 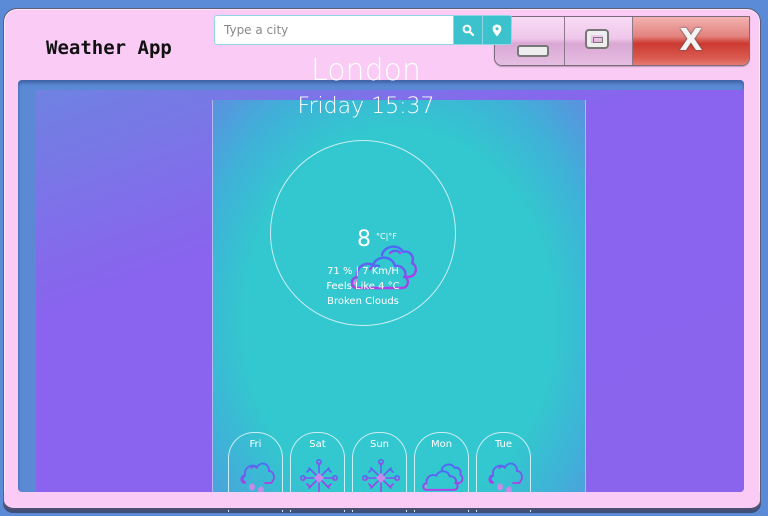 I want to click on forecast-day: Fri, so click(x=255, y=444).